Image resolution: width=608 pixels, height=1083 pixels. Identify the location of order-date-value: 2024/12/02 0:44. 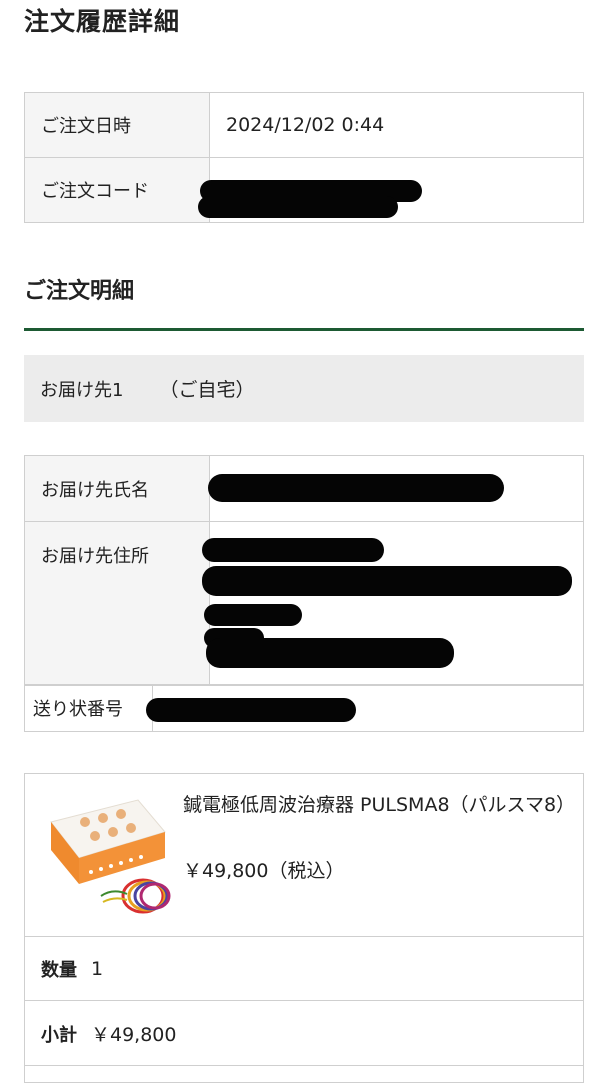
(396, 125).